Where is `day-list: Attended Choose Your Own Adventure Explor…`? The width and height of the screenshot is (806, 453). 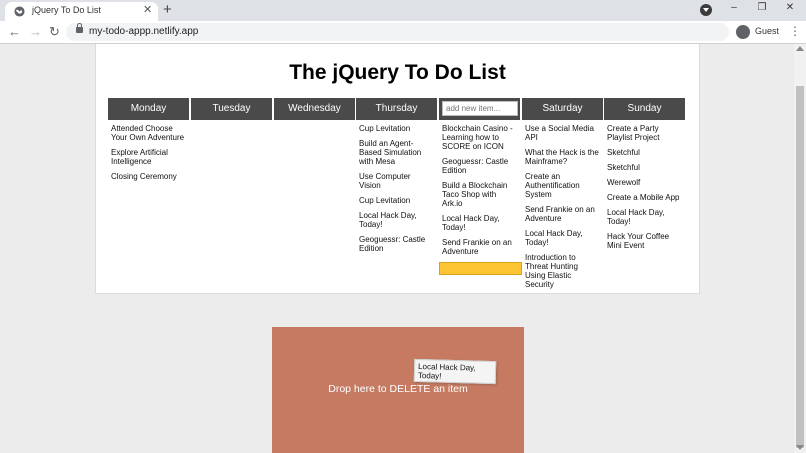
day-list: Attended Choose Your Own Adventure Explor… is located at coordinates (149, 150).